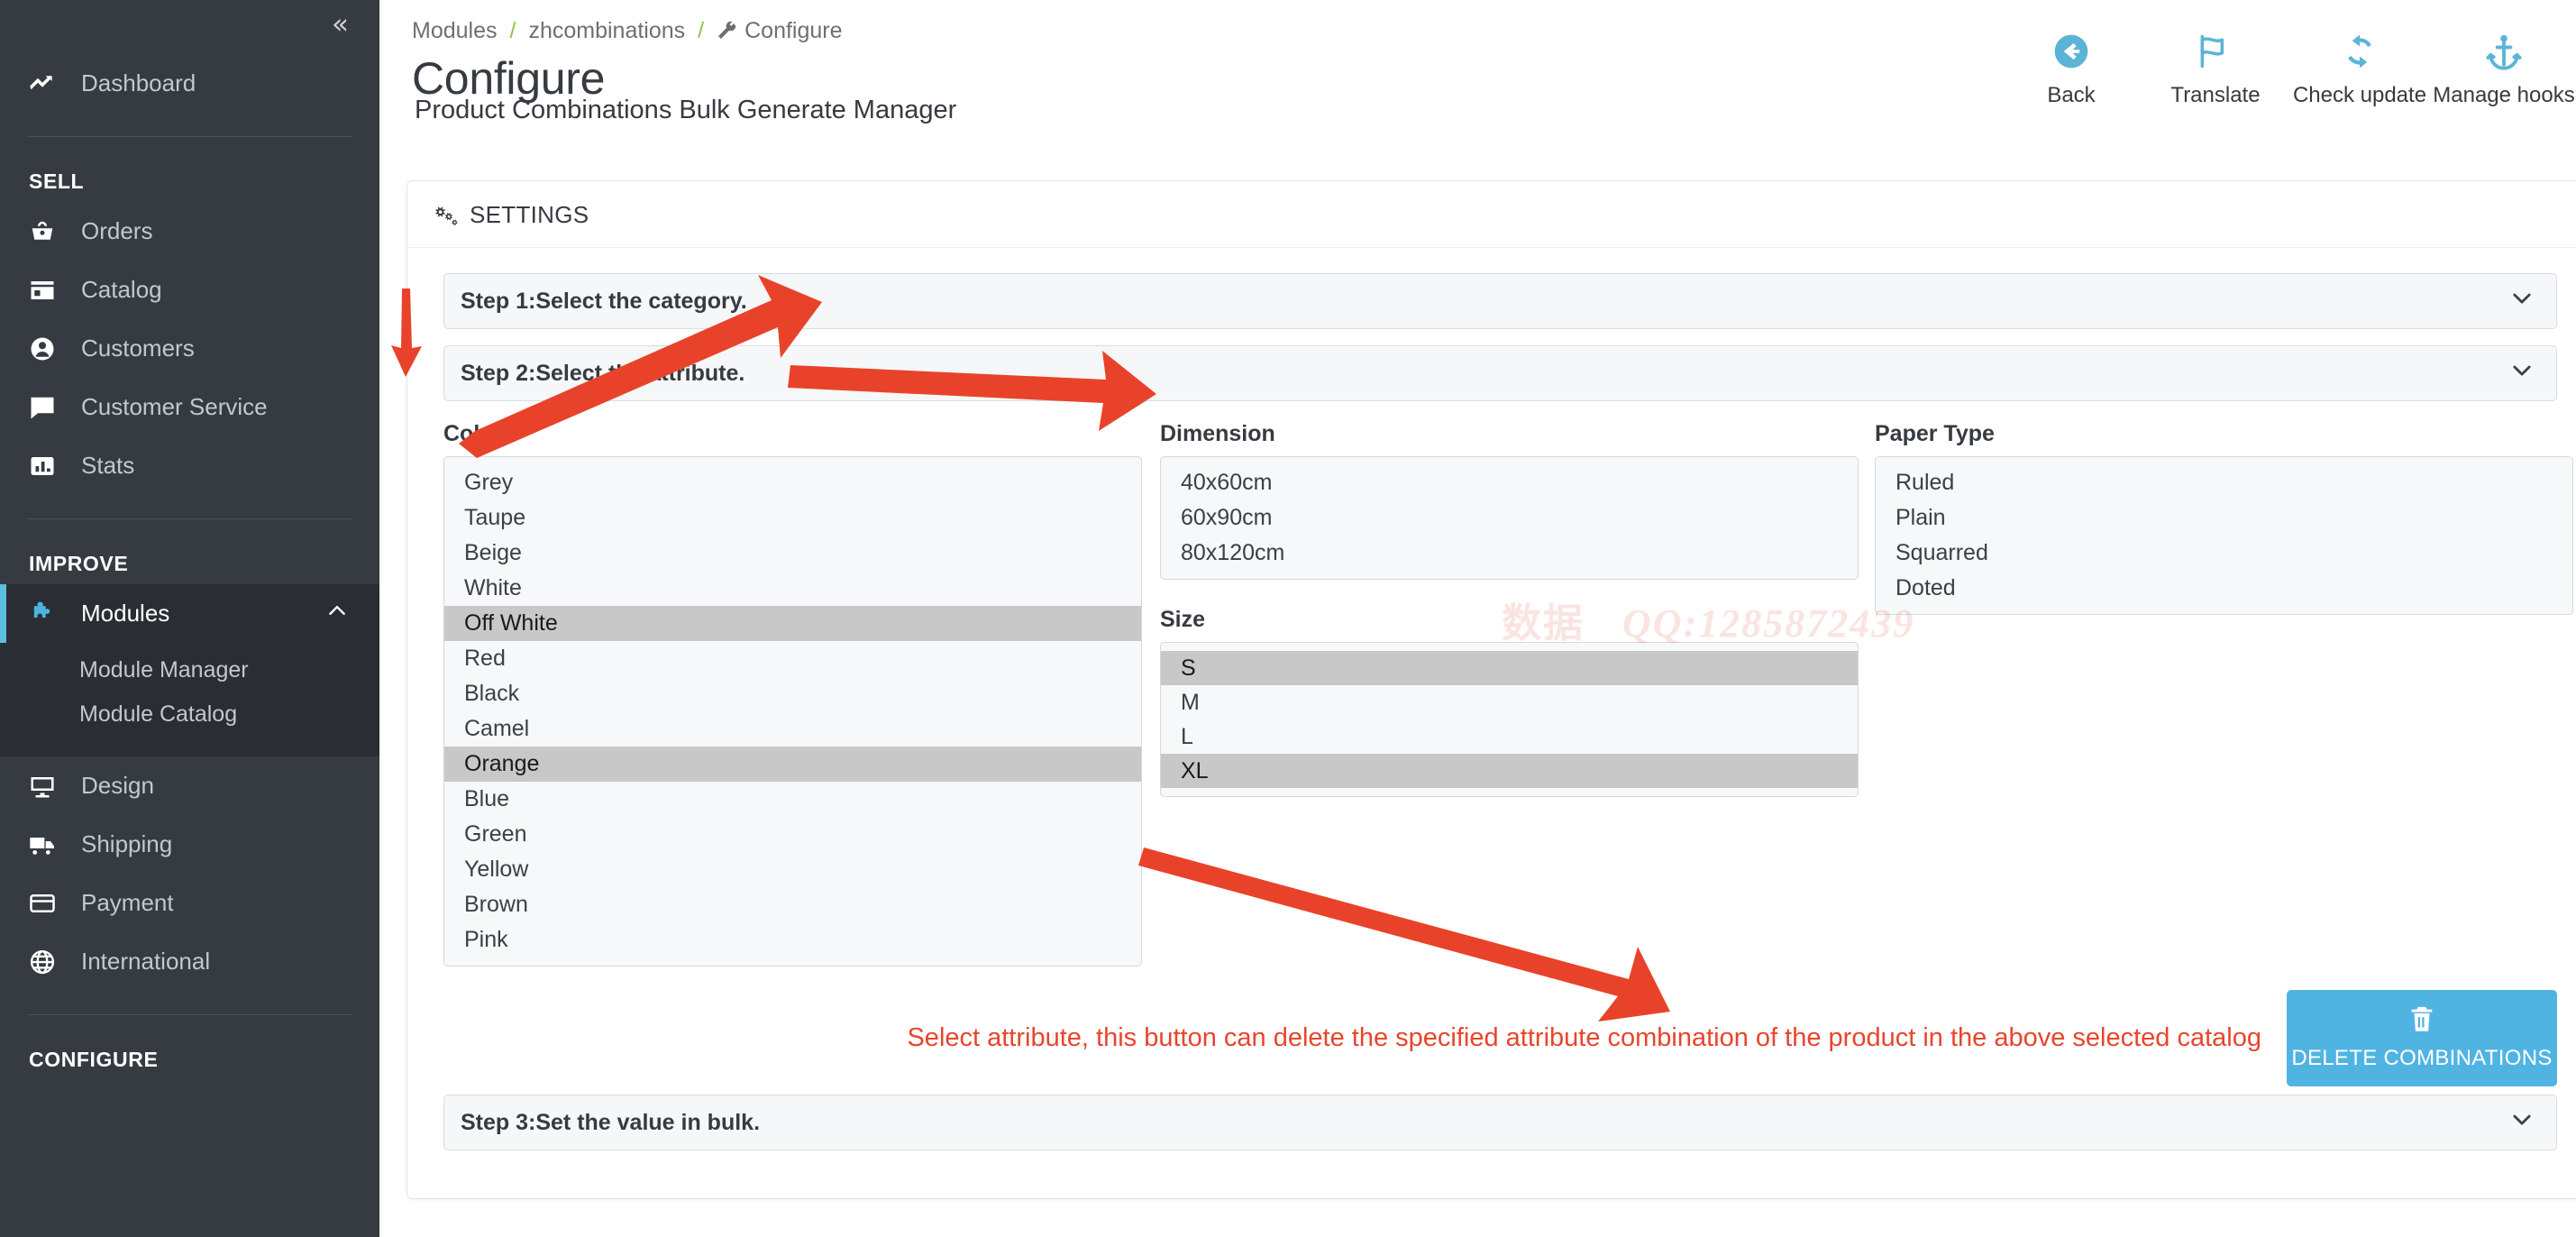 Image resolution: width=2576 pixels, height=1237 pixels. What do you see at coordinates (1509, 553) in the screenshot?
I see `list-item: 80x120cm` at bounding box center [1509, 553].